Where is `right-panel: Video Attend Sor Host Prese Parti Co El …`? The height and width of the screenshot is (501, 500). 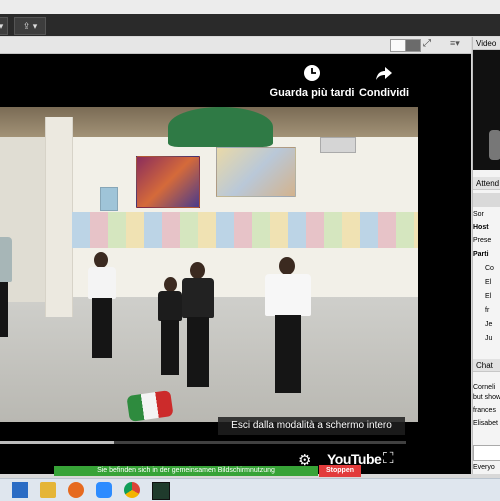
right-panel: Video Attend Sor Host Prese Parti Co El … is located at coordinates (486, 255).